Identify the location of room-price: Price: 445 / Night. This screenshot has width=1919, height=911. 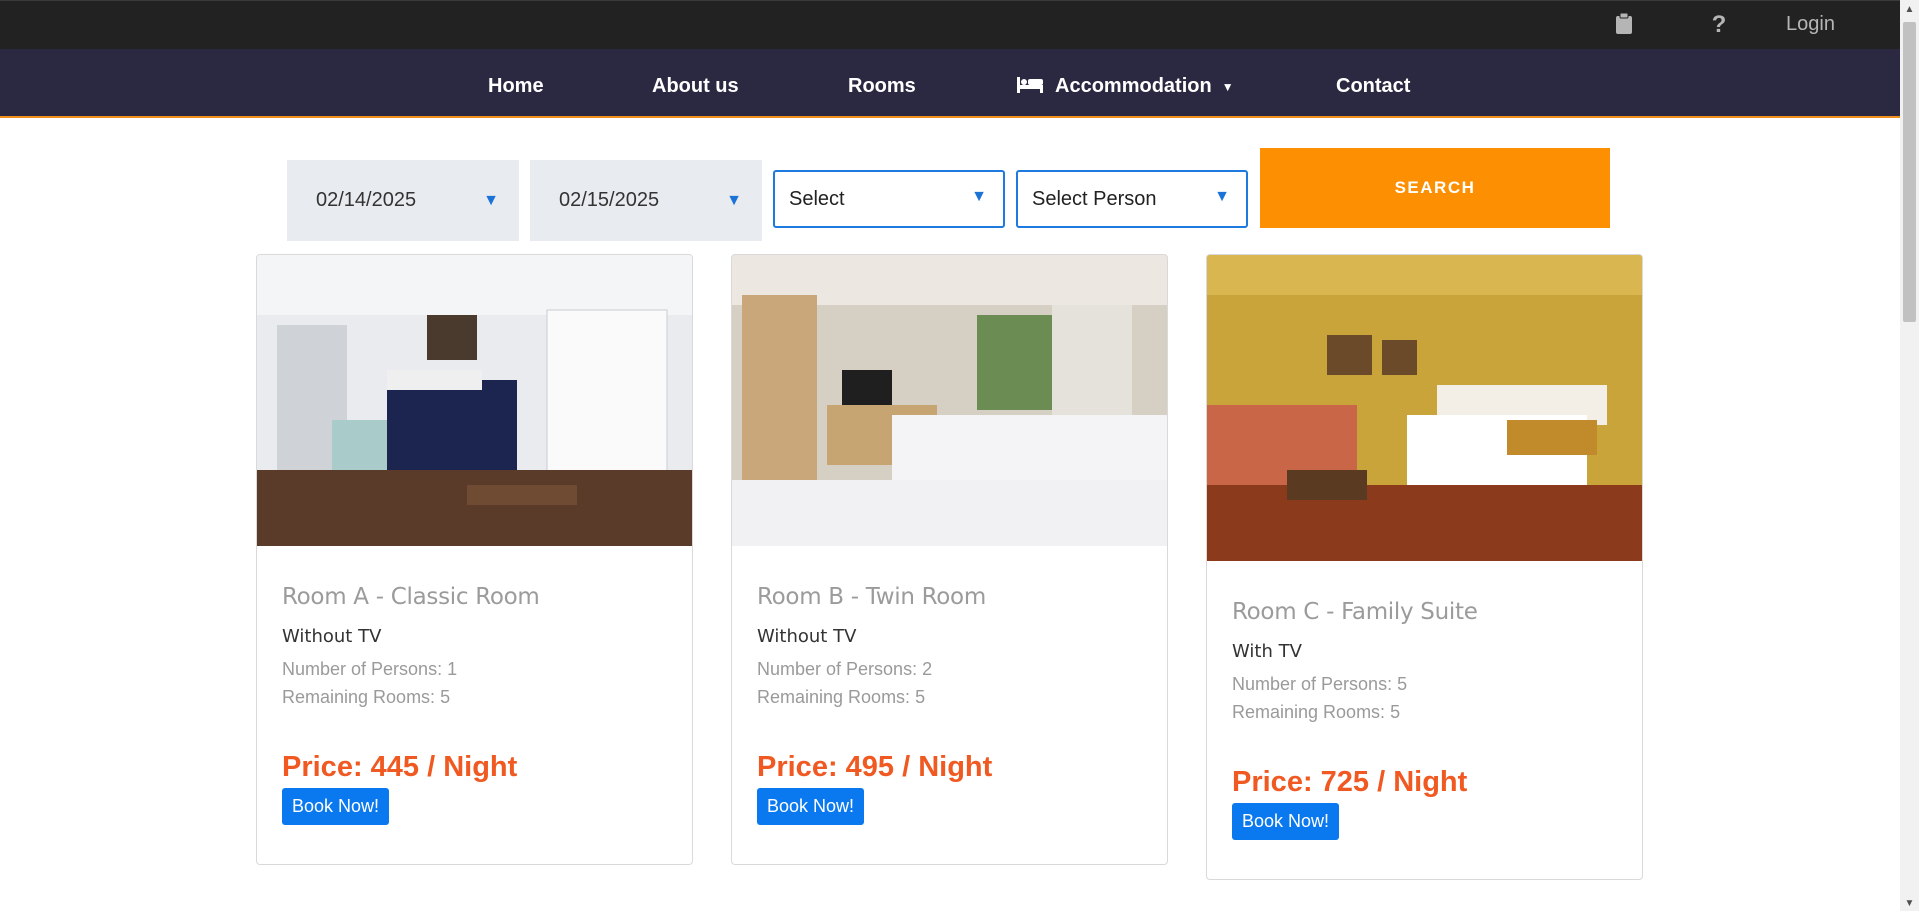
(400, 767).